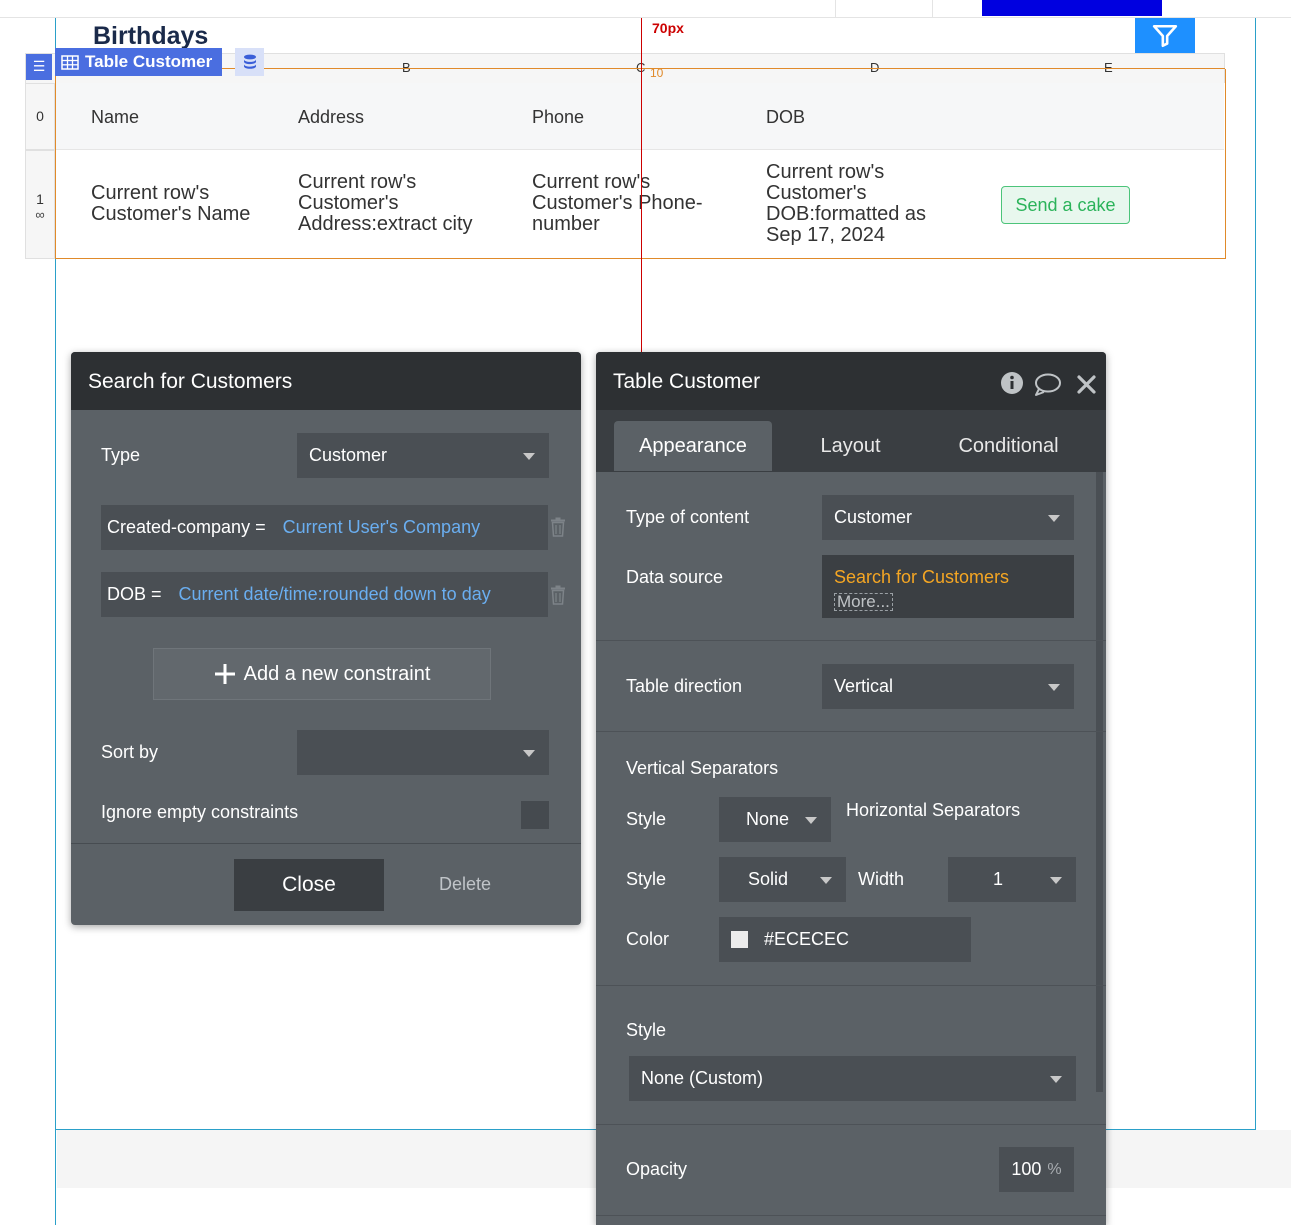 This screenshot has width=1291, height=1225. I want to click on panel-footer-divider, so click(326, 843).